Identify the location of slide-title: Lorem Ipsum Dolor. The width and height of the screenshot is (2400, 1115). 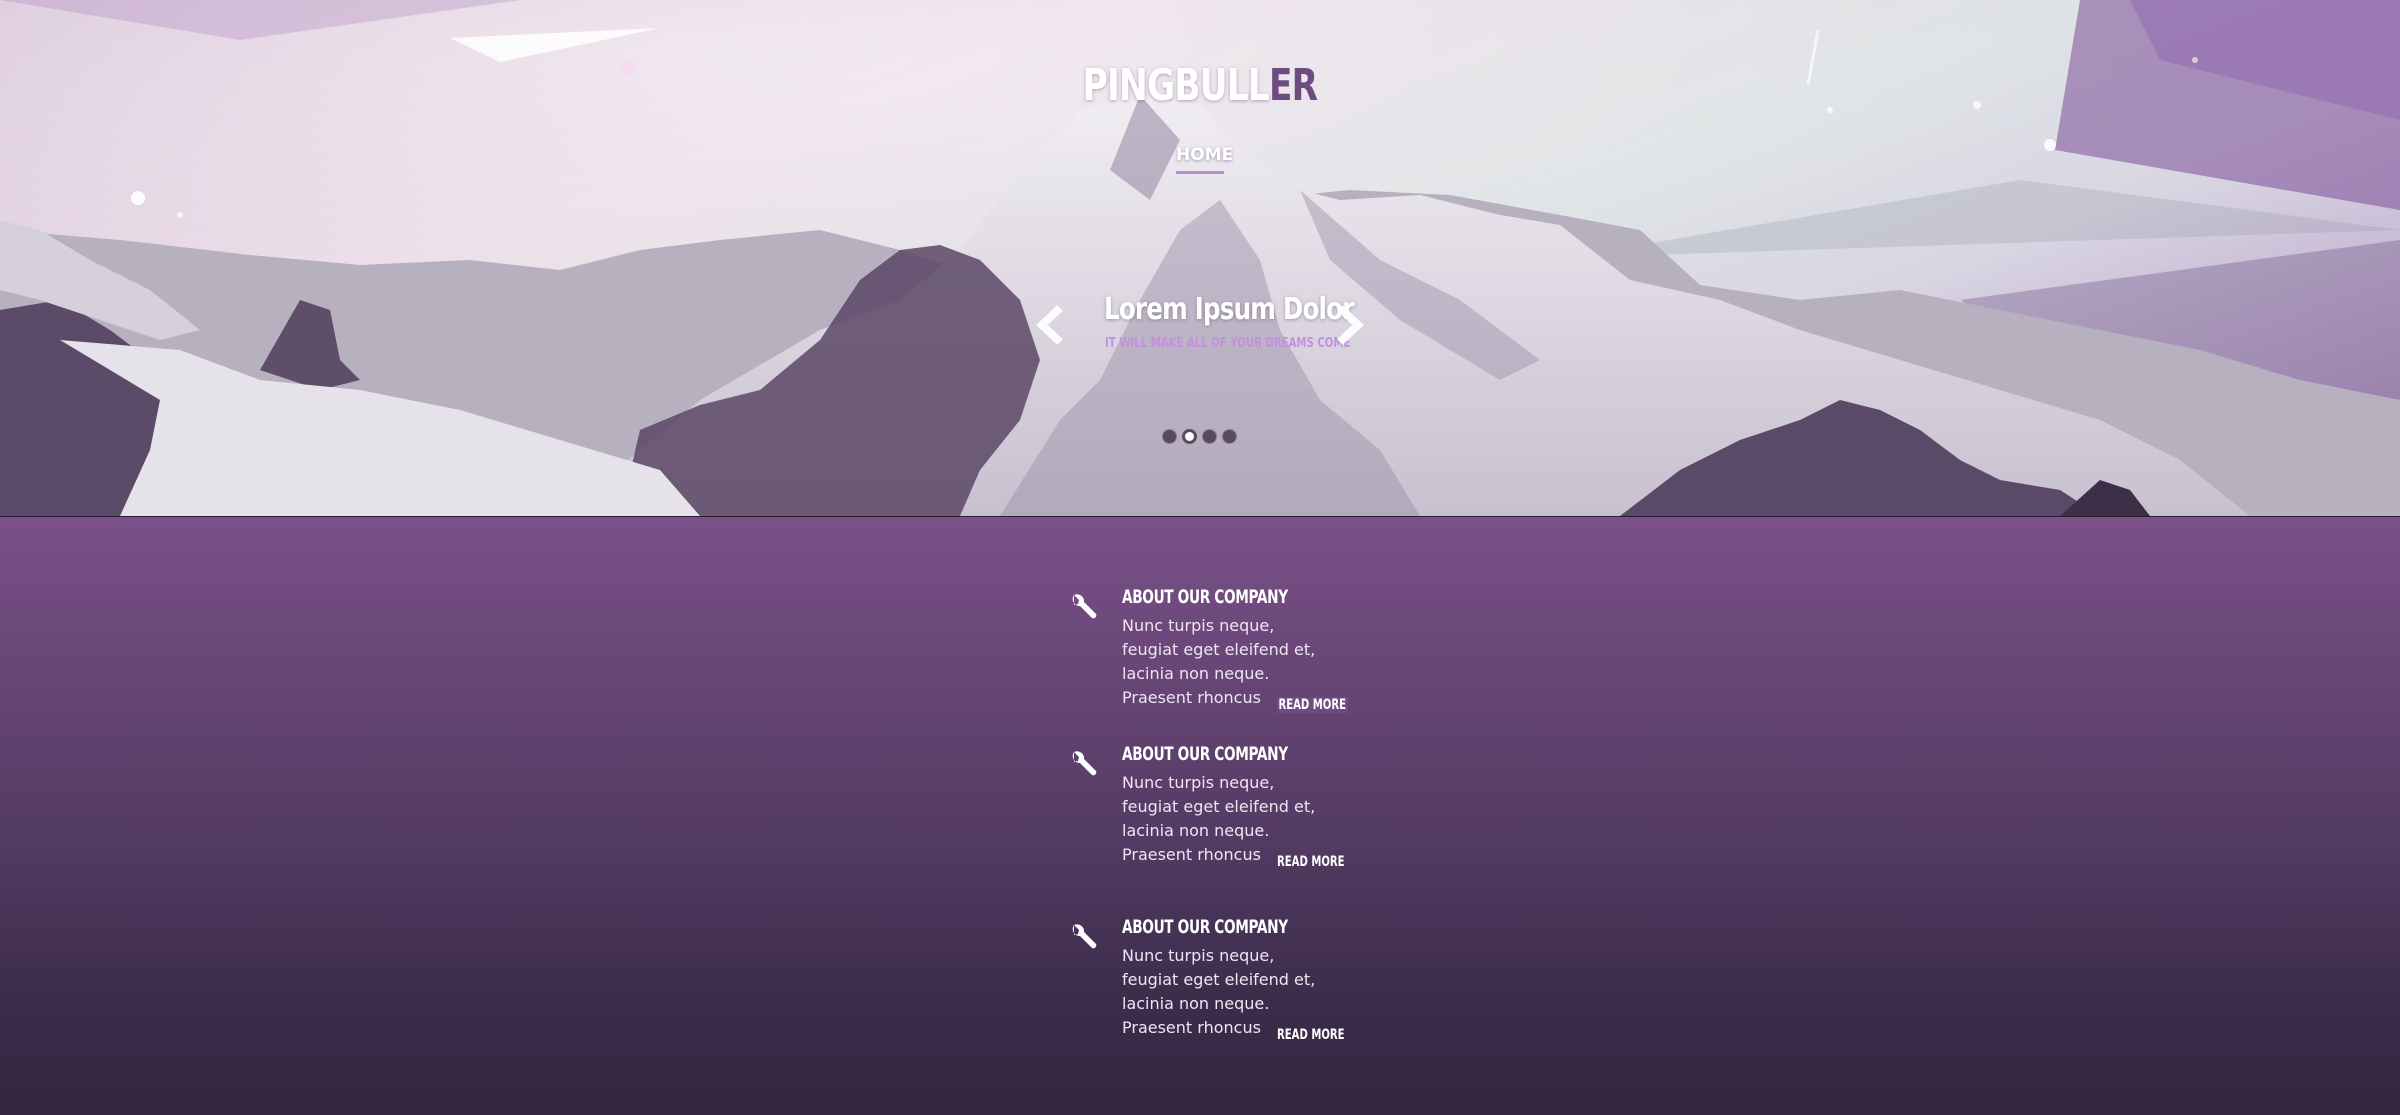
(1229, 309).